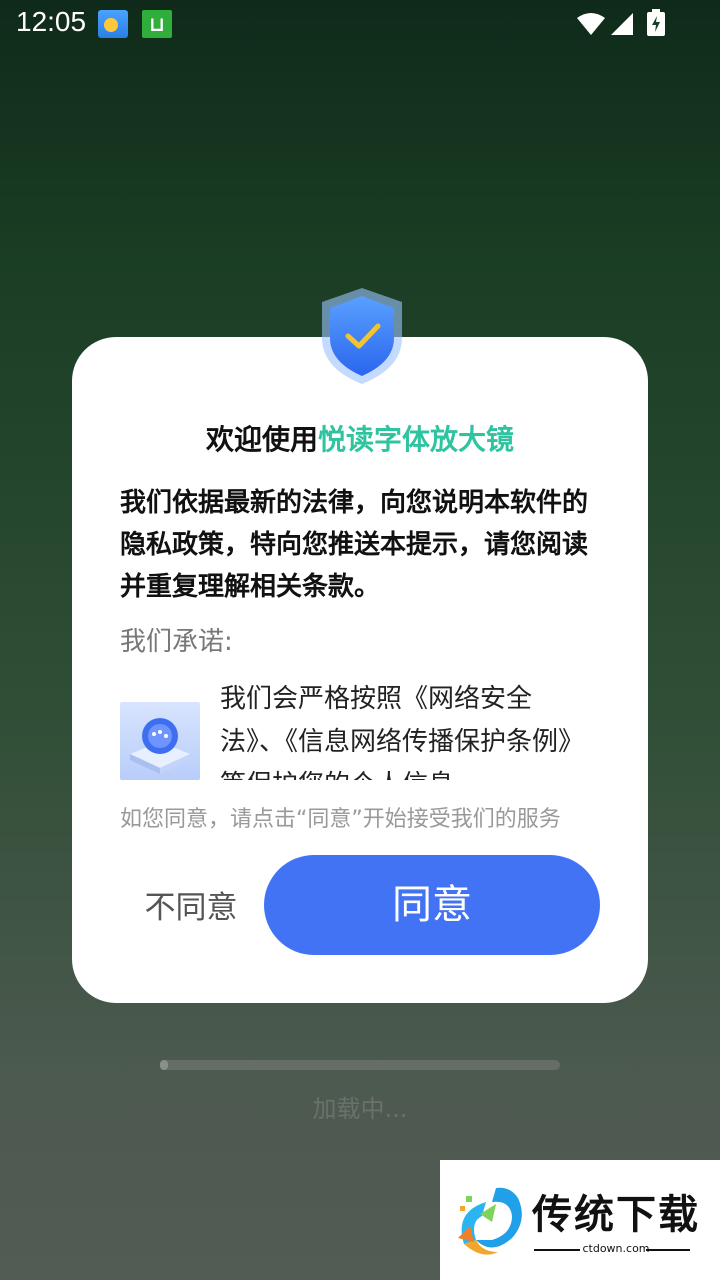 This screenshot has height=1280, width=720. What do you see at coordinates (616, 1215) in the screenshot?
I see `watermark-name: 传统下载` at bounding box center [616, 1215].